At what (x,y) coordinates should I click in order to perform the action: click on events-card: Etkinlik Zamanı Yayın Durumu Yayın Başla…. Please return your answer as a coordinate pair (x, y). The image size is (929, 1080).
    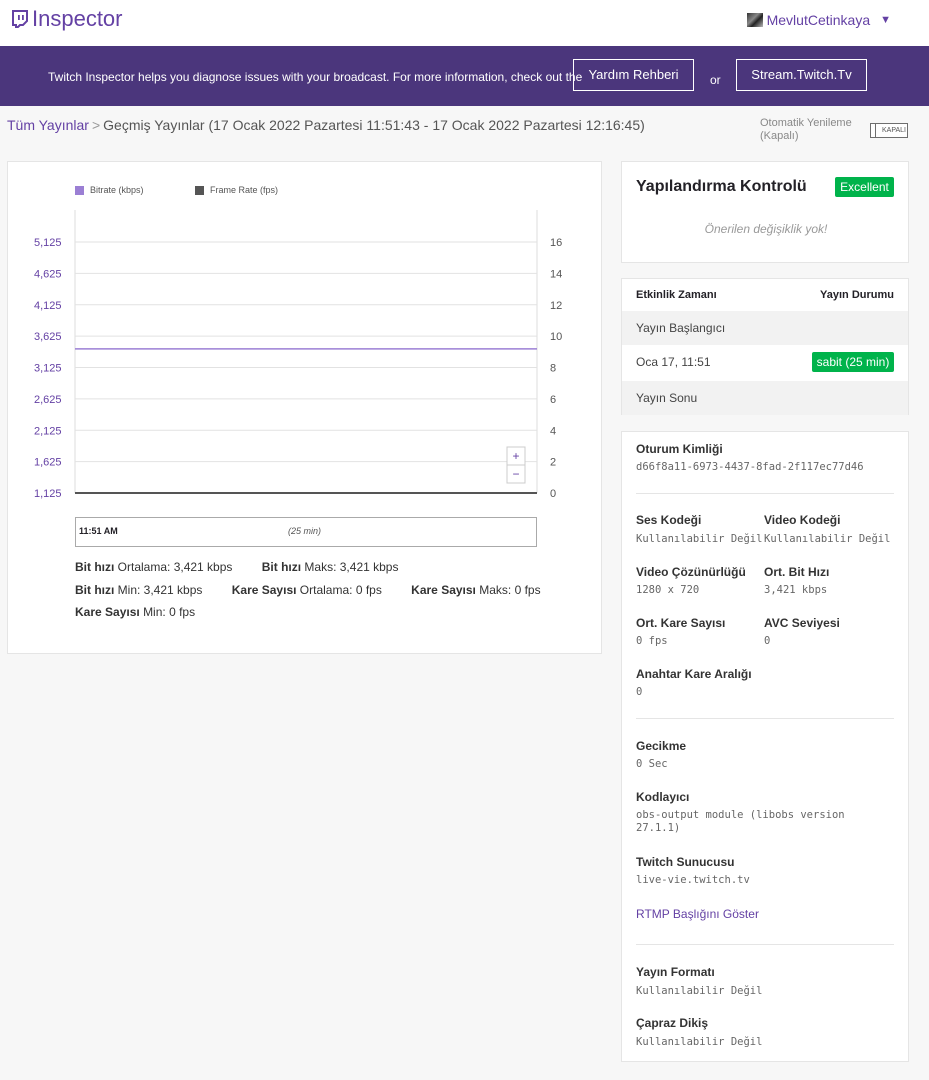
    Looking at the image, I should click on (765, 346).